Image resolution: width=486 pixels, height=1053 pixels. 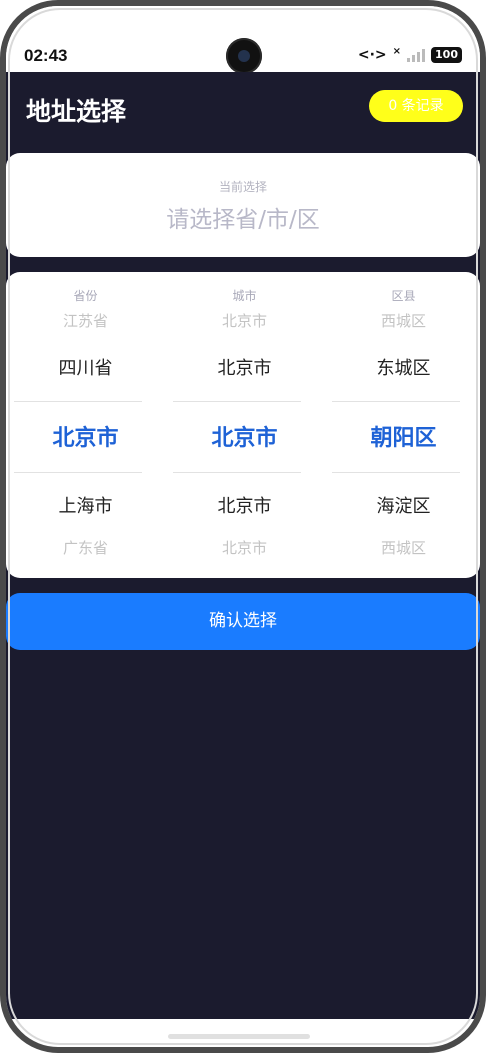 What do you see at coordinates (243, 205) in the screenshot?
I see `current-selection-card: 当前选择 请选择省/市/区` at bounding box center [243, 205].